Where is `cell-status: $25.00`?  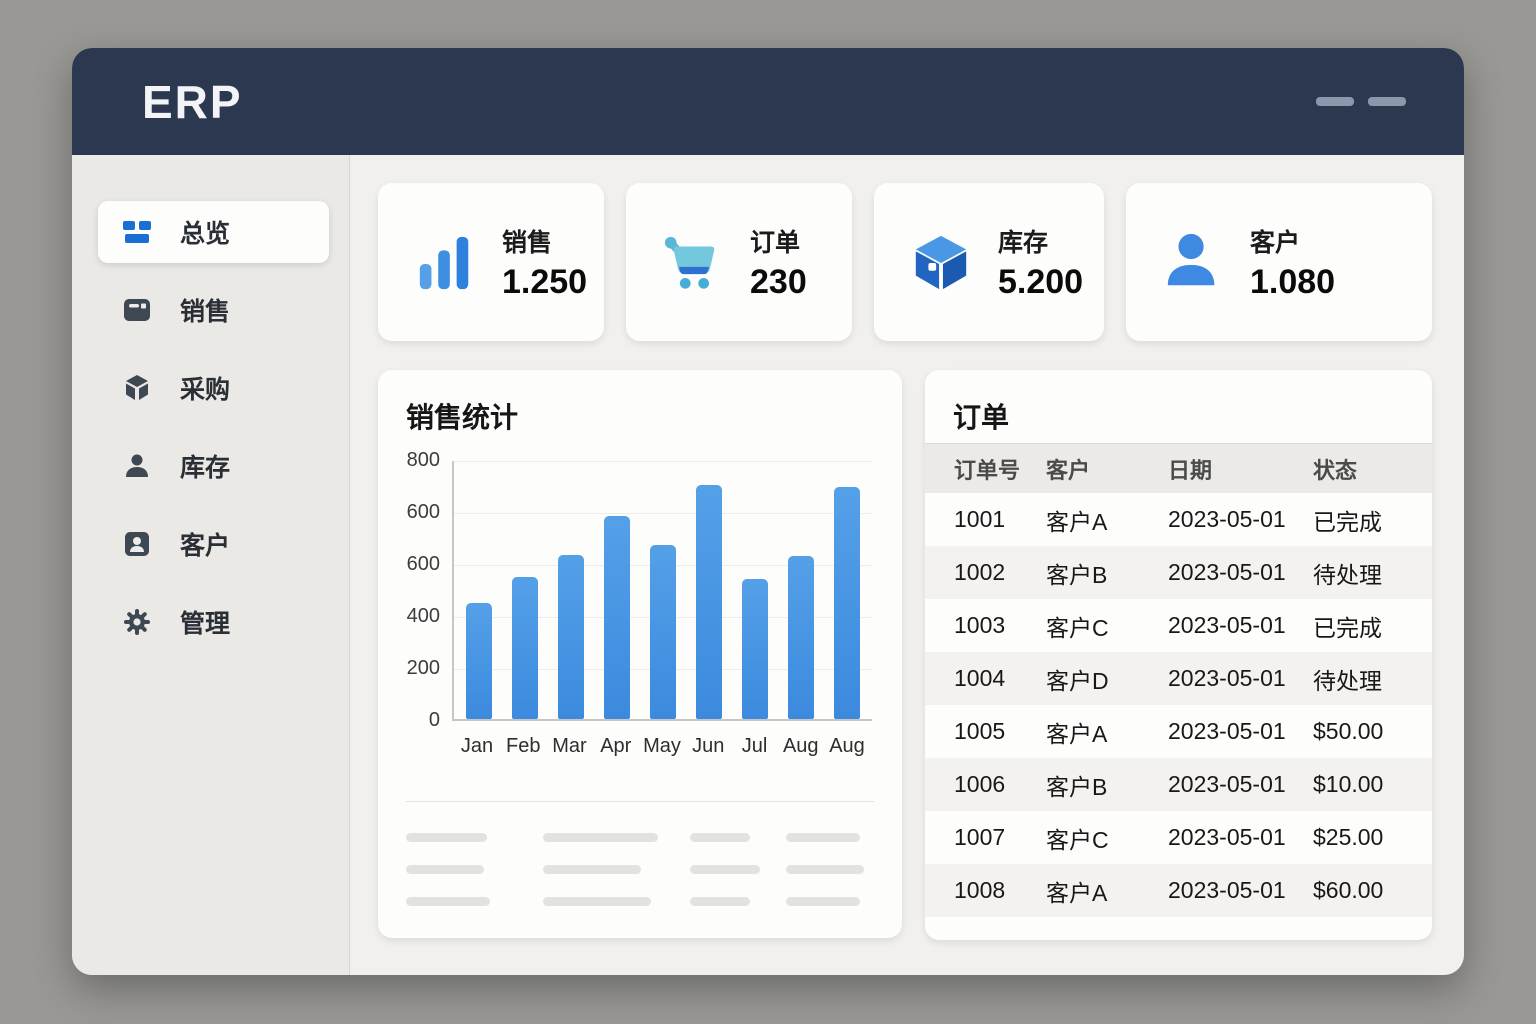 cell-status: $25.00 is located at coordinates (1348, 837).